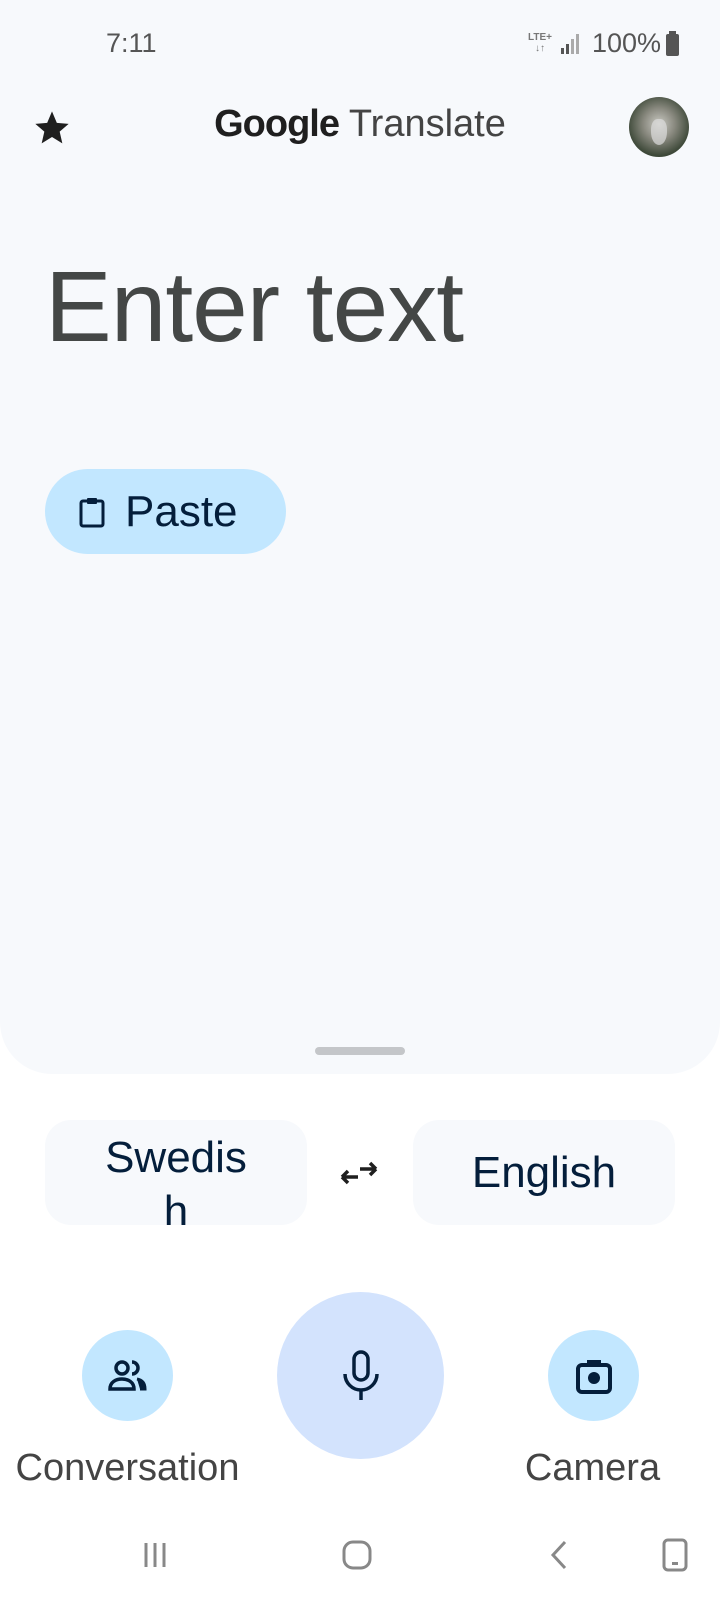 The width and height of the screenshot is (720, 1600). I want to click on paste-label: Paste, so click(181, 511).